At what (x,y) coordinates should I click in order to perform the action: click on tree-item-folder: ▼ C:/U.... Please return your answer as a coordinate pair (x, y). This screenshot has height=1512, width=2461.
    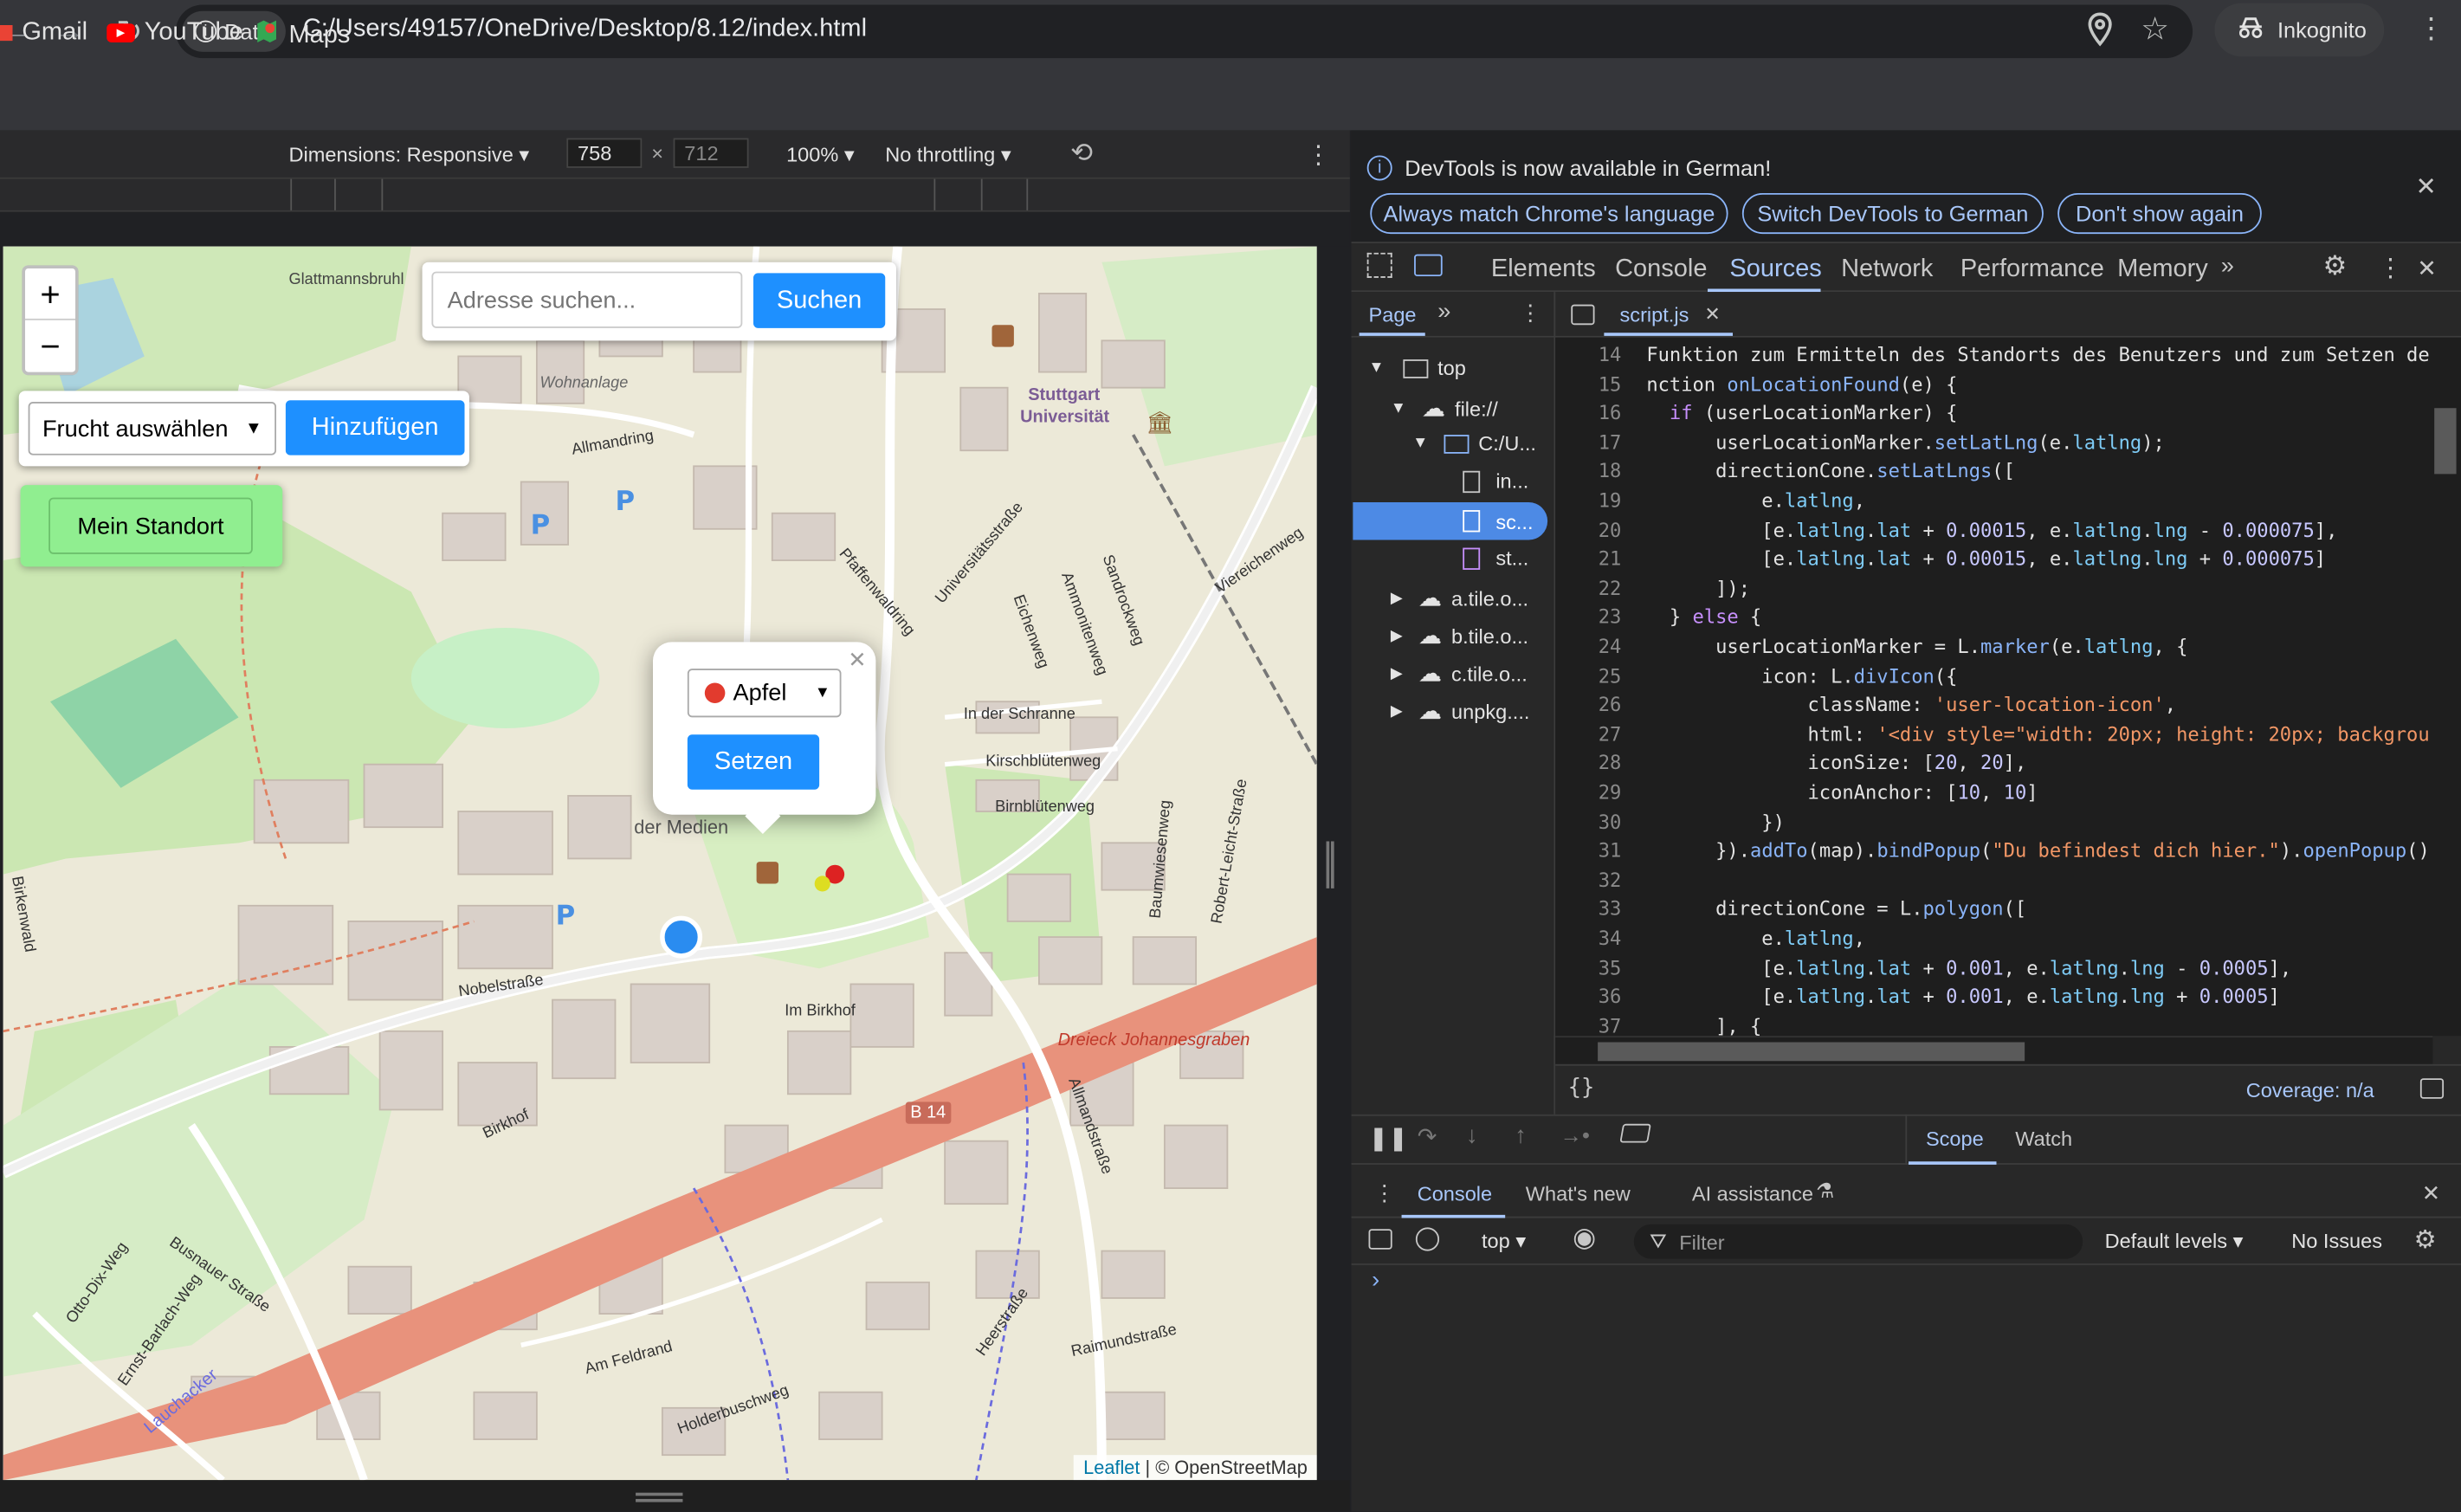
    Looking at the image, I should click on (1474, 443).